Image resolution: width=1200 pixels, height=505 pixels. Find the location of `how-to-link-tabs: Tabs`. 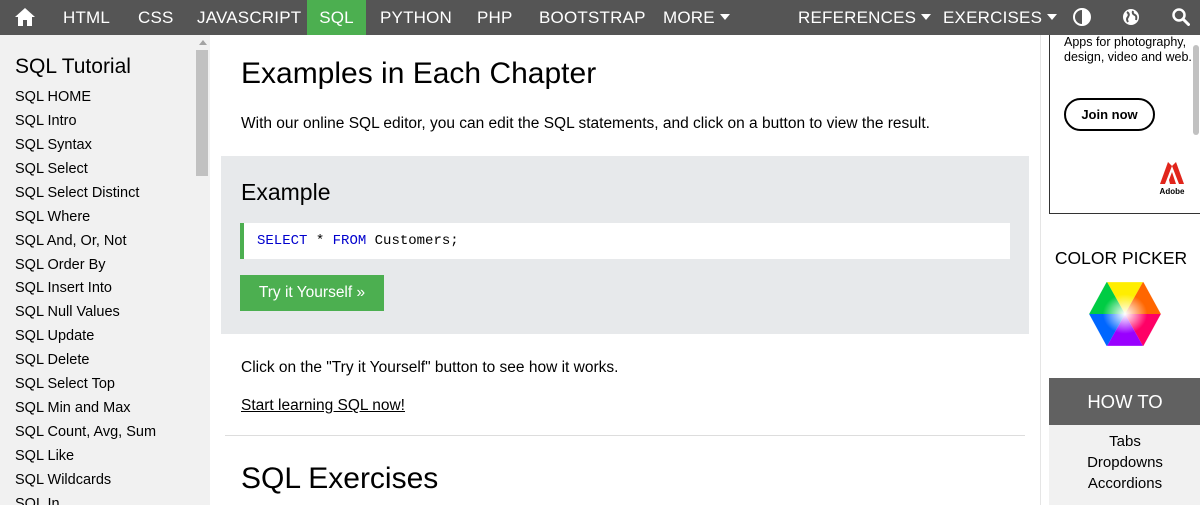

how-to-link-tabs: Tabs is located at coordinates (1124, 441).